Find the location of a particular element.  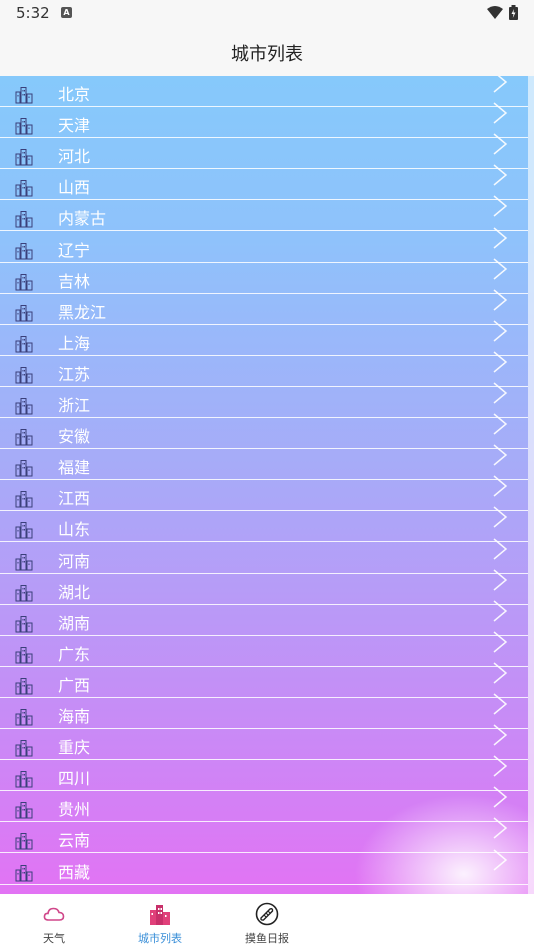

nav-tab-city-list: 城市列表 is located at coordinates (160, 922).